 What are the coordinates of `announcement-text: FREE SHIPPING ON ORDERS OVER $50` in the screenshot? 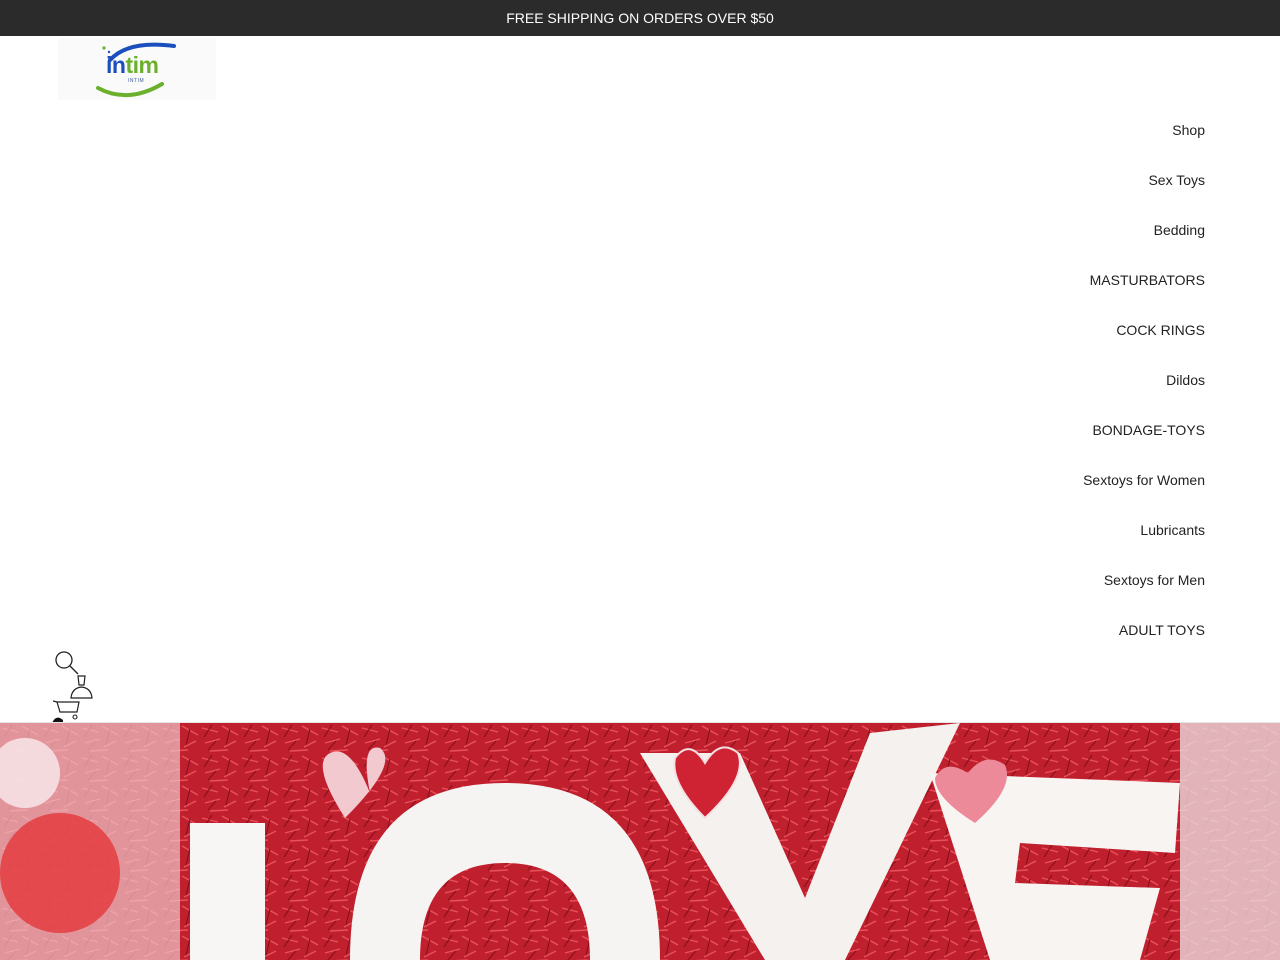 It's located at (640, 18).